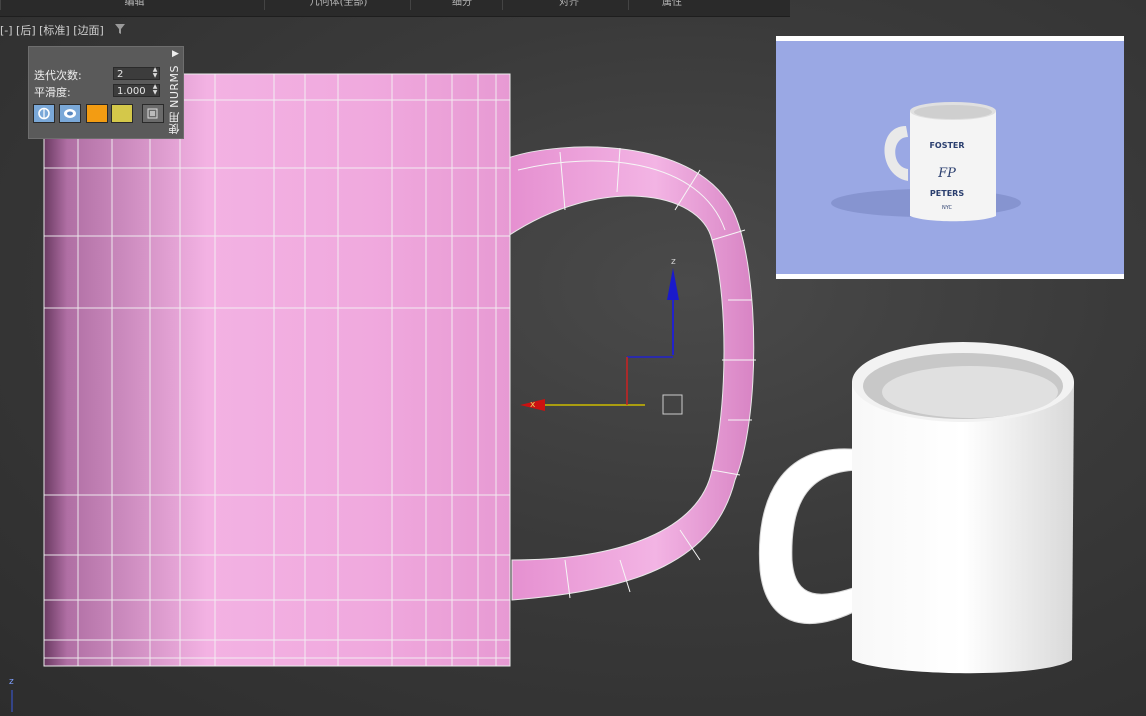  I want to click on iterations-label: 迭代次数:, so click(58, 75).